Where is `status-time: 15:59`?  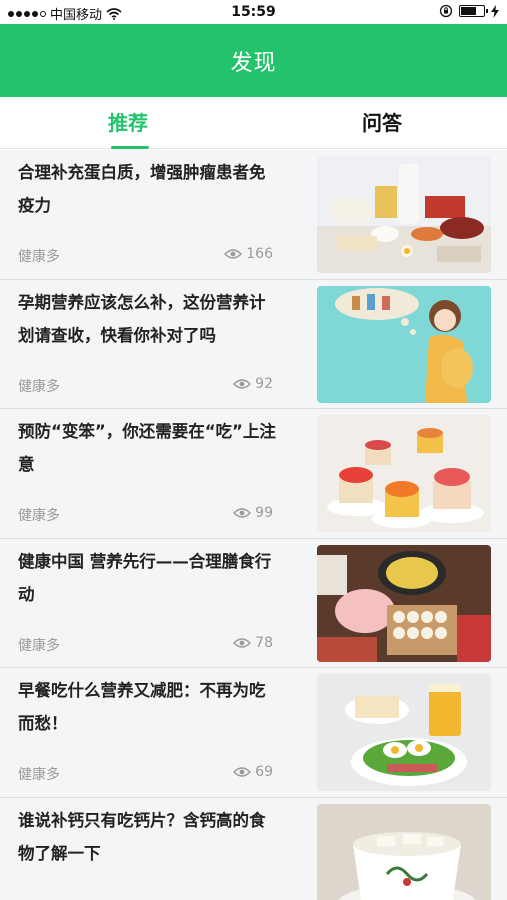 status-time: 15:59 is located at coordinates (253, 12).